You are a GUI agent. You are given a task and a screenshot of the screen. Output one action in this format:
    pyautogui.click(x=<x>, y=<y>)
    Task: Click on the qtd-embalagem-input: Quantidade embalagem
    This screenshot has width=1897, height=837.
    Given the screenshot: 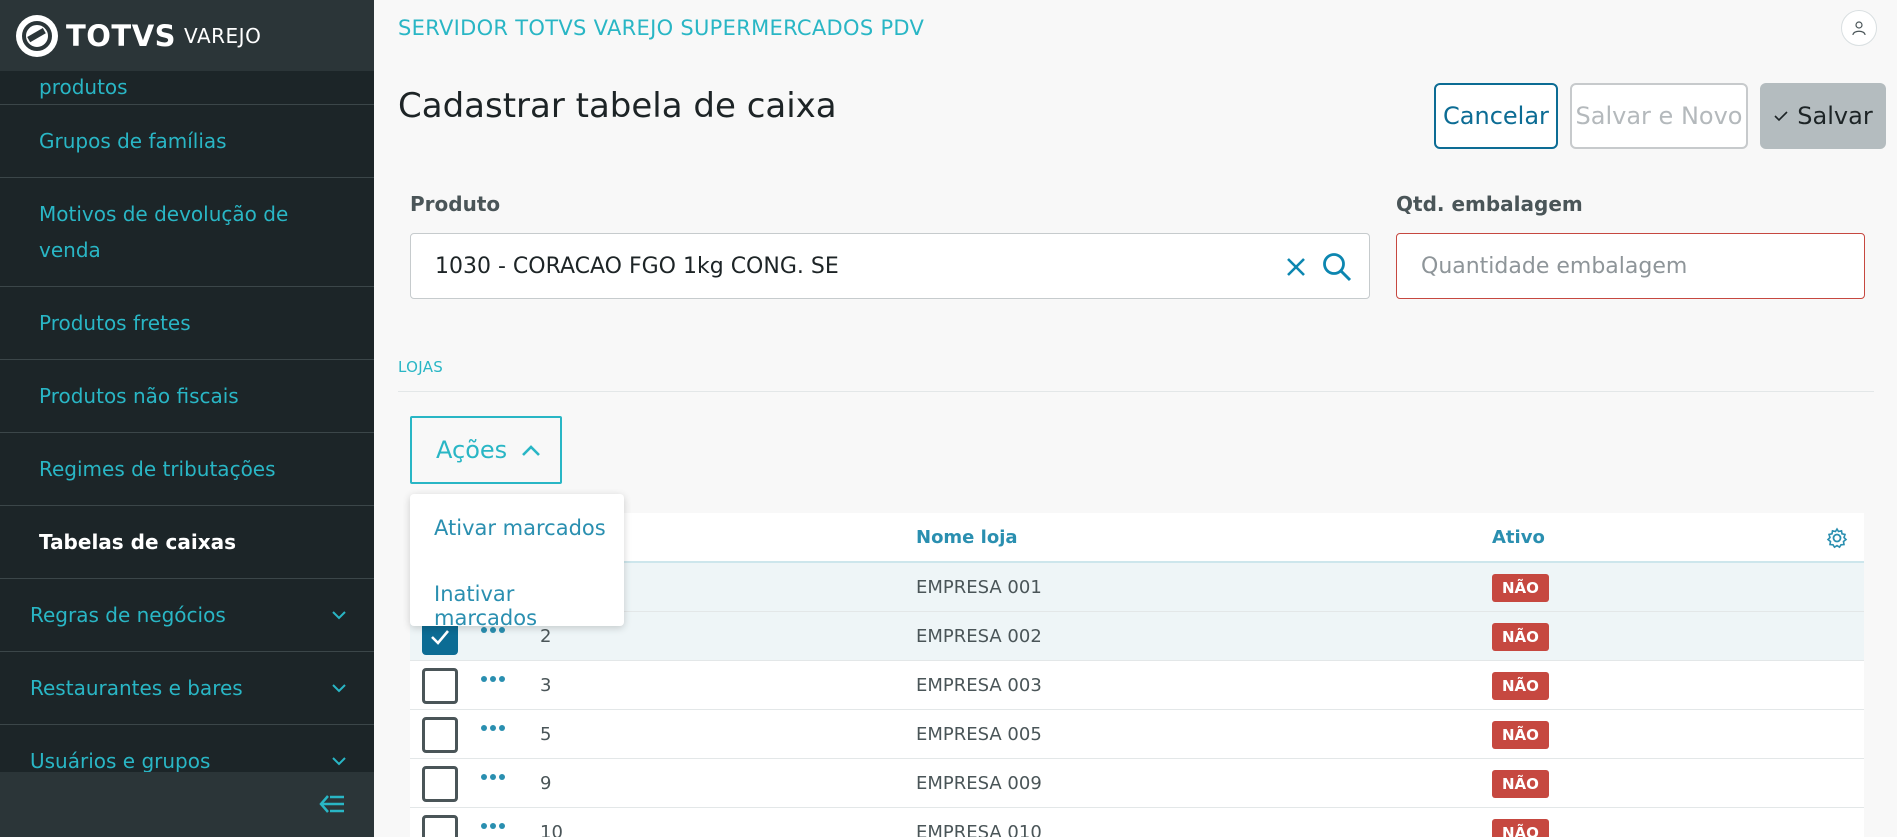 What is the action you would take?
    pyautogui.click(x=1630, y=266)
    